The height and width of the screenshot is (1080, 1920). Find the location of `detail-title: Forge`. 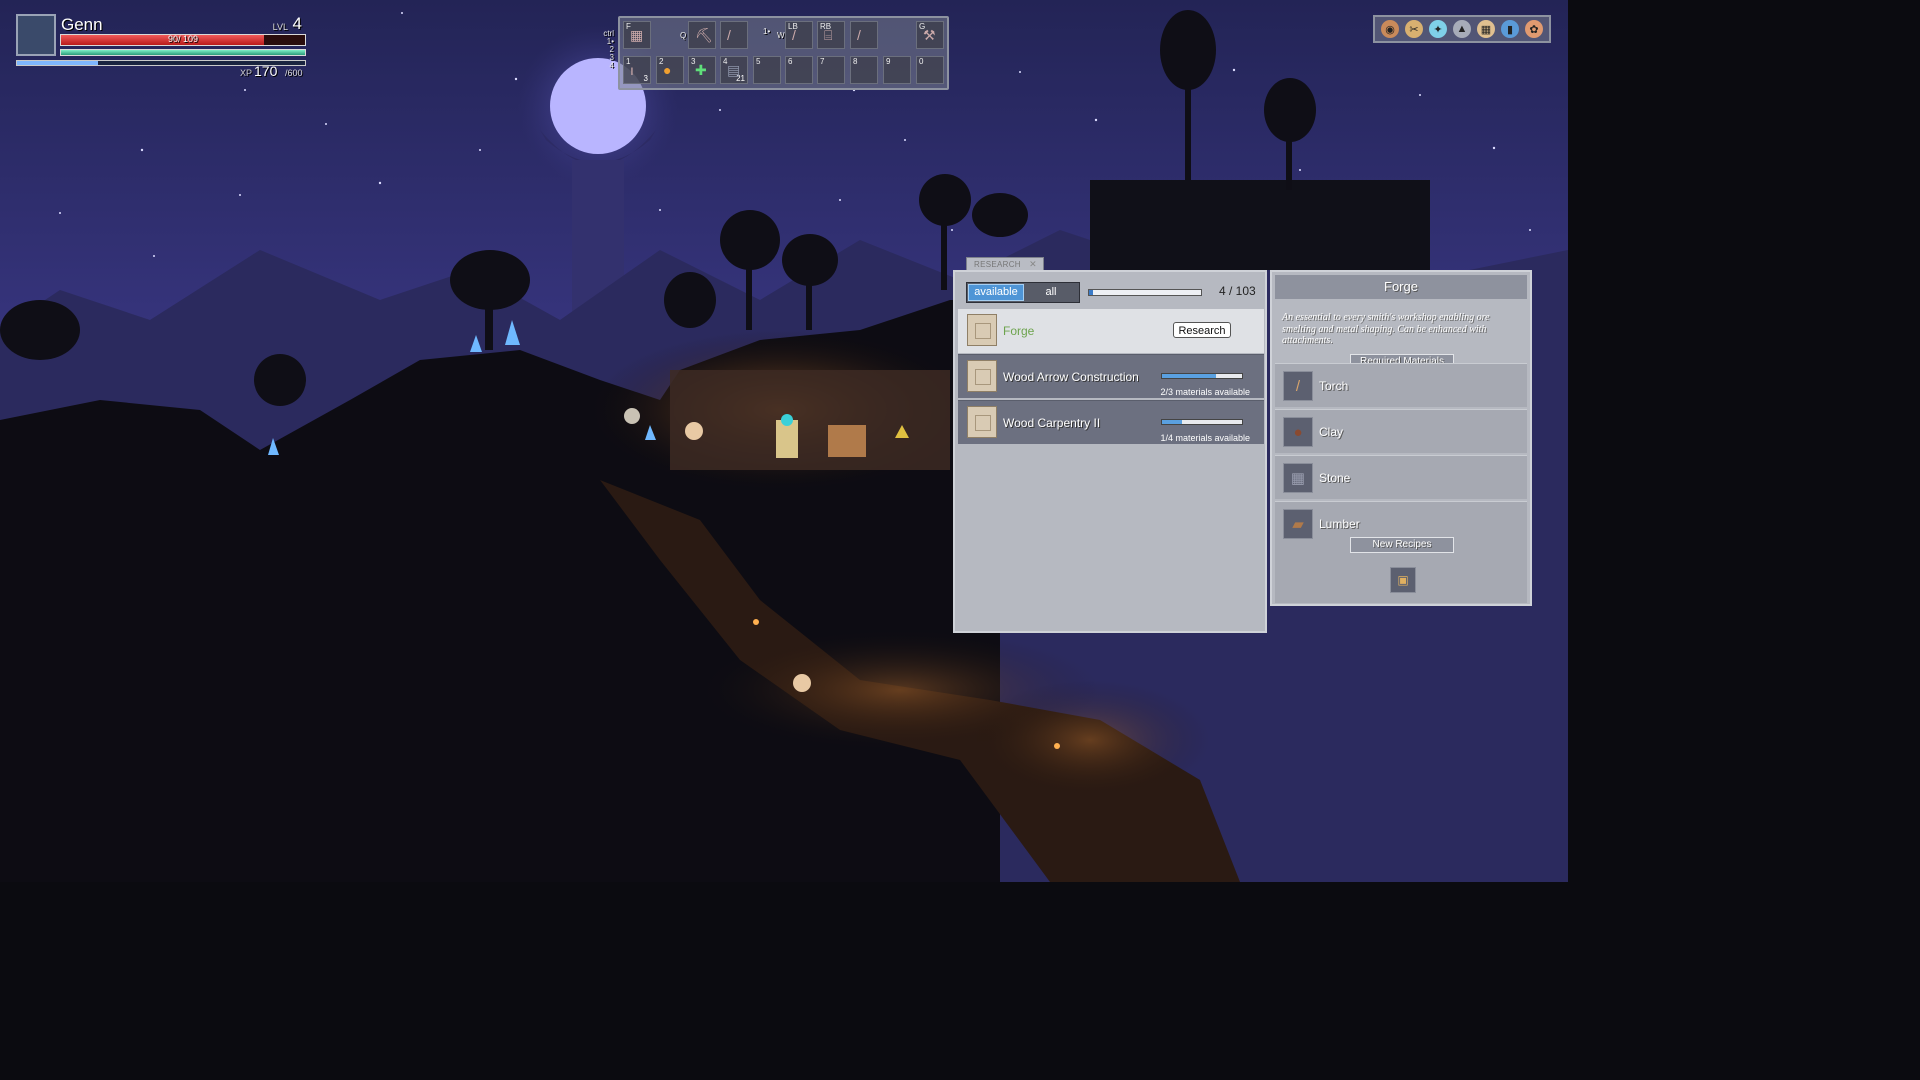

detail-title: Forge is located at coordinates (1401, 287).